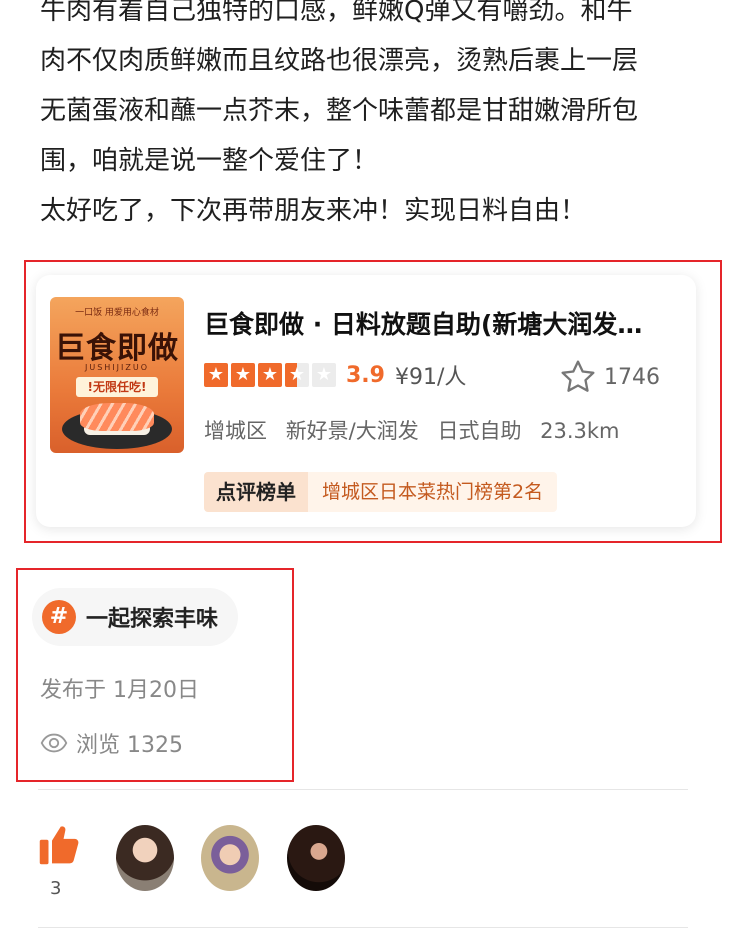 This screenshot has height=945, width=729. What do you see at coordinates (313, 211) in the screenshot?
I see `article-line: 太好吃了，下次再带朋友来冲！实现日料自由！` at bounding box center [313, 211].